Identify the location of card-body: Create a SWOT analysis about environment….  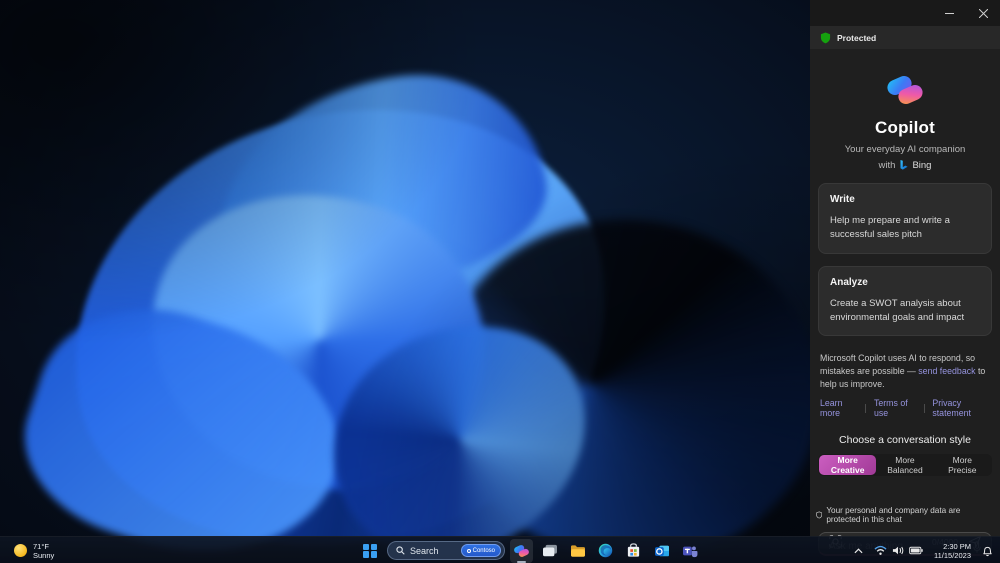
(897, 310).